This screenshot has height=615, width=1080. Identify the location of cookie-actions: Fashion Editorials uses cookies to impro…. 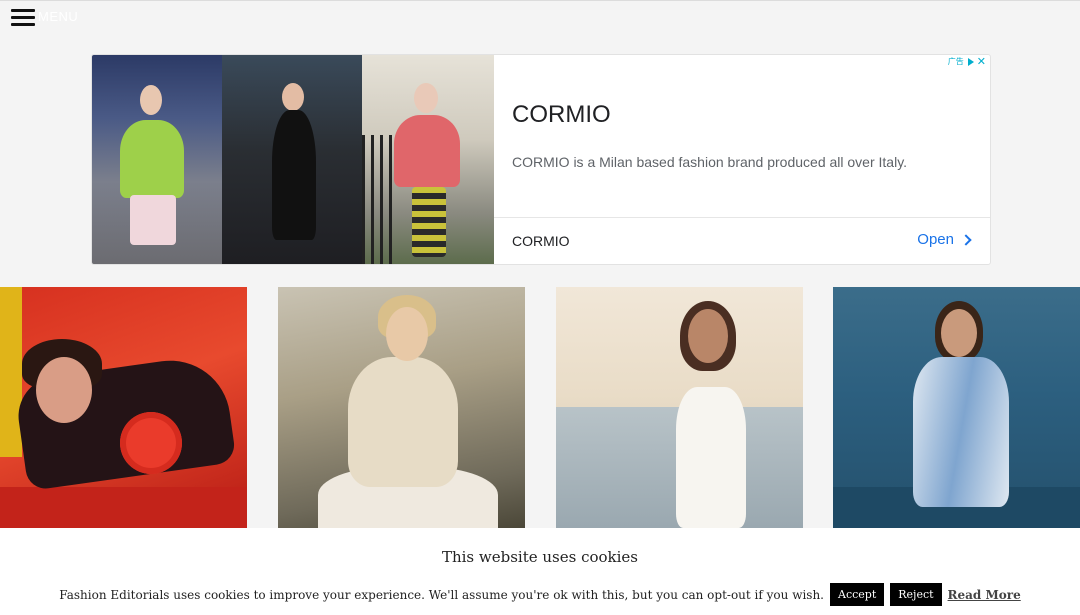
(540, 594).